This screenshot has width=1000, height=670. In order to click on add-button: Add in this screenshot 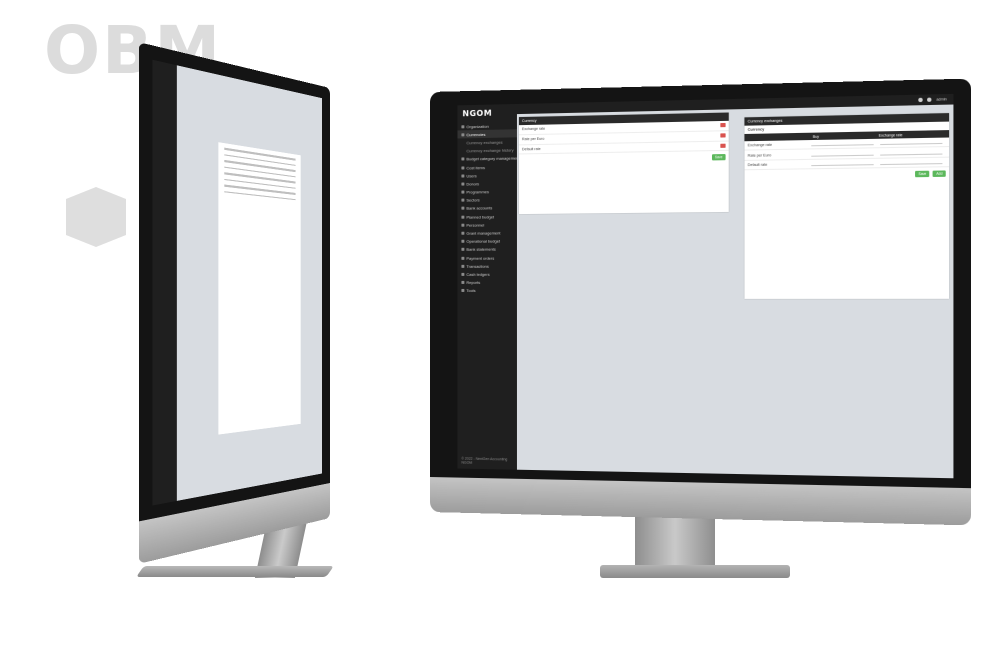, I will do `click(939, 174)`.